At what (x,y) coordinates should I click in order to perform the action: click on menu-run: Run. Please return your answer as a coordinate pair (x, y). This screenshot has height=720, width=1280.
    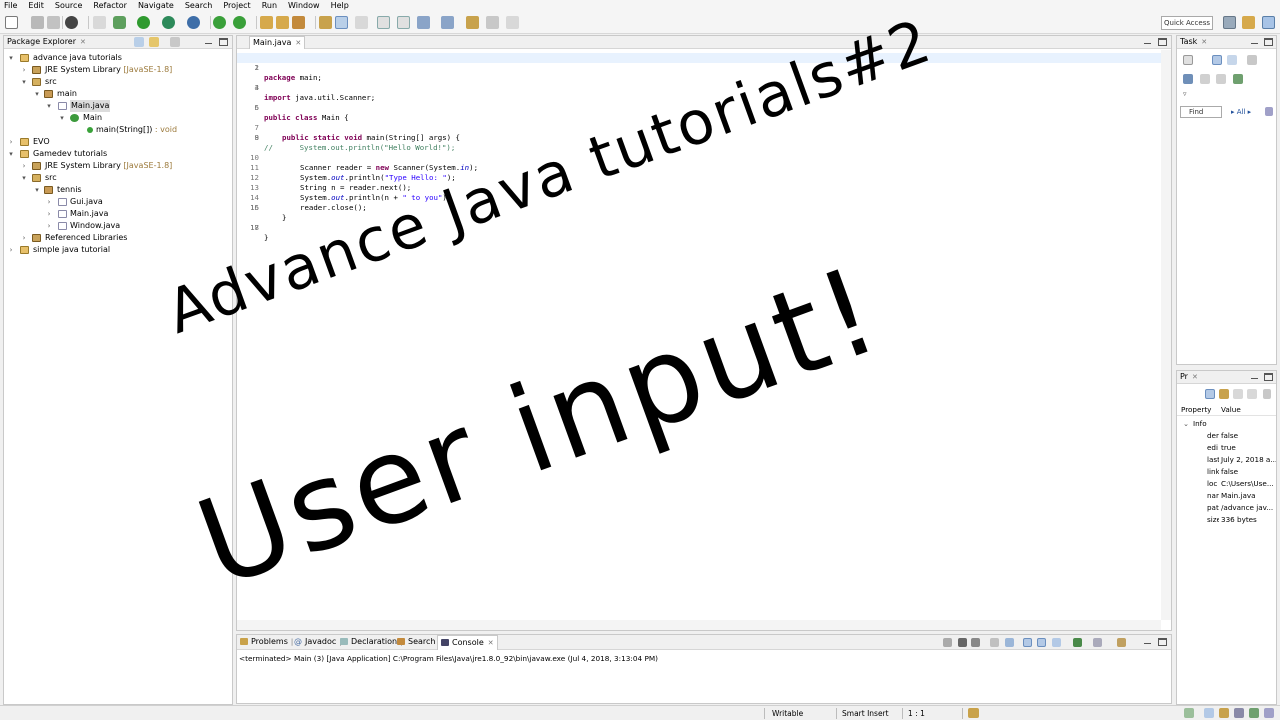
    Looking at the image, I should click on (269, 6).